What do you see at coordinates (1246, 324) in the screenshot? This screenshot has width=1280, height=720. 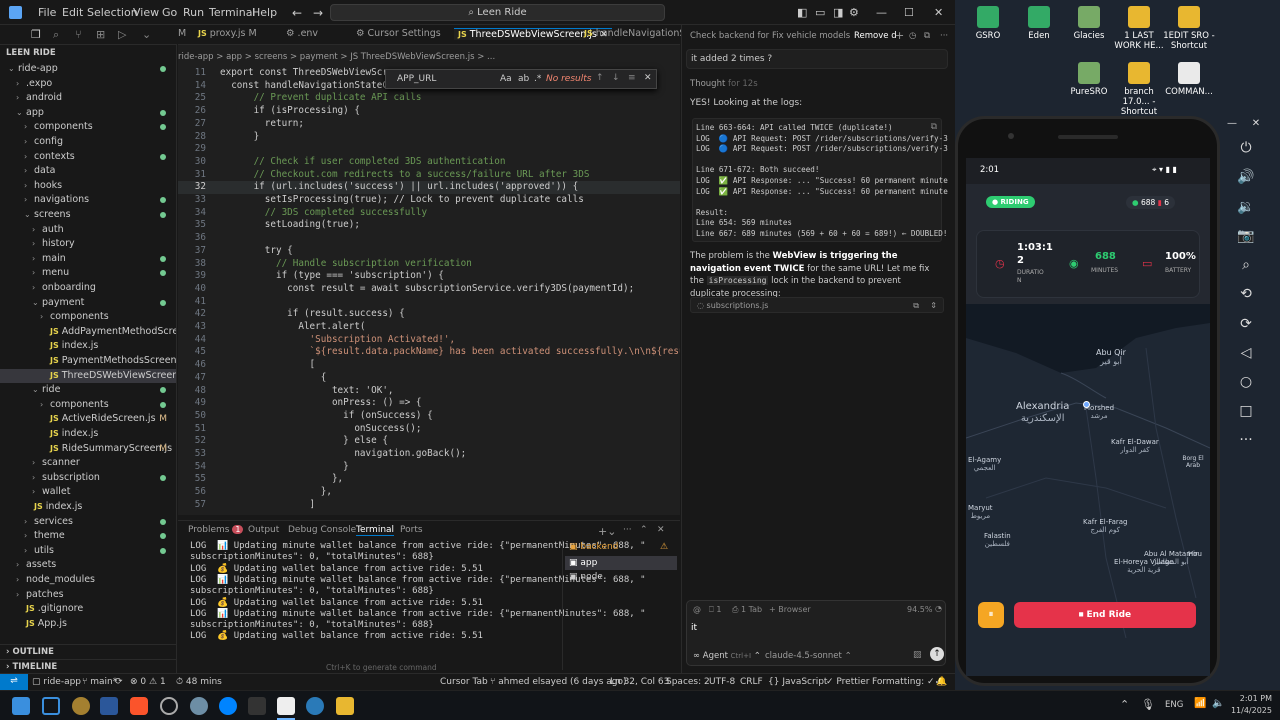 I see `rotate-right-icon: ⟳` at bounding box center [1246, 324].